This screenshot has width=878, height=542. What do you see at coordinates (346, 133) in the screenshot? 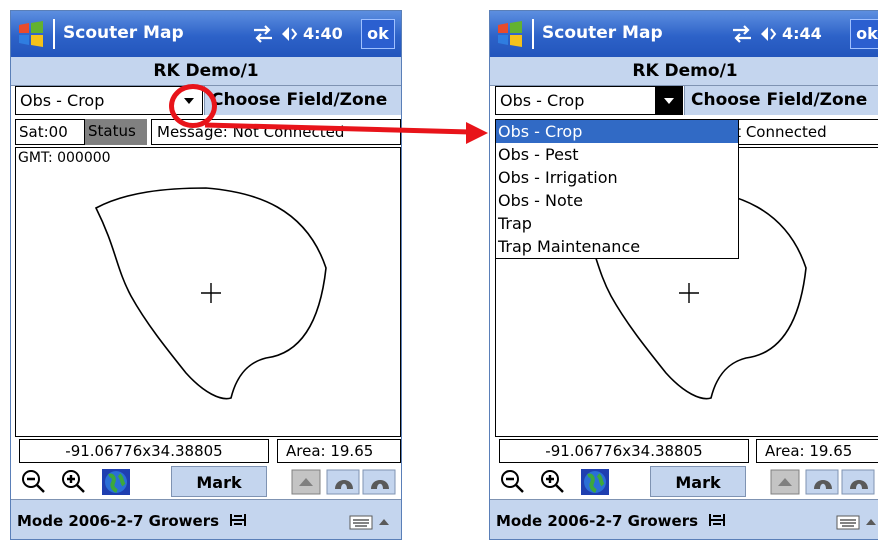
I see `annotation-arrow` at bounding box center [346, 133].